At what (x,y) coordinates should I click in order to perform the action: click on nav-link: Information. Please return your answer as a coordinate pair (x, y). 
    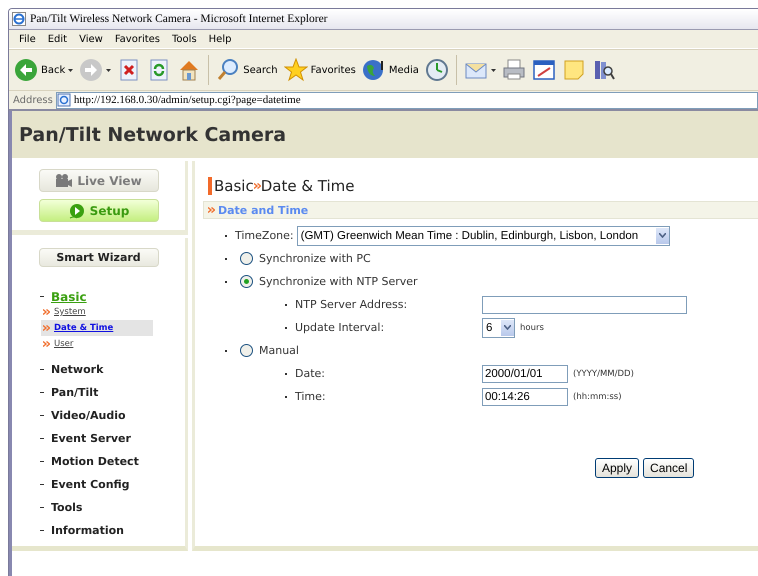
    Looking at the image, I should click on (87, 530).